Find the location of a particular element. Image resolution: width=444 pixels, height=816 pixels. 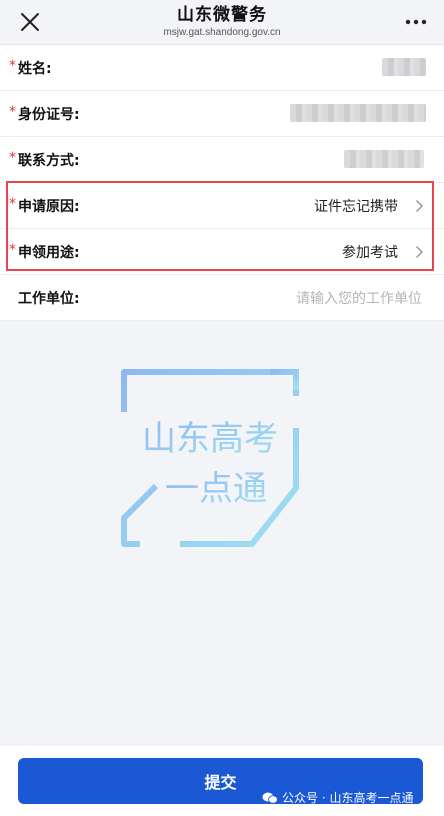

contact-field: * 联系方式: is located at coordinates (222, 160).